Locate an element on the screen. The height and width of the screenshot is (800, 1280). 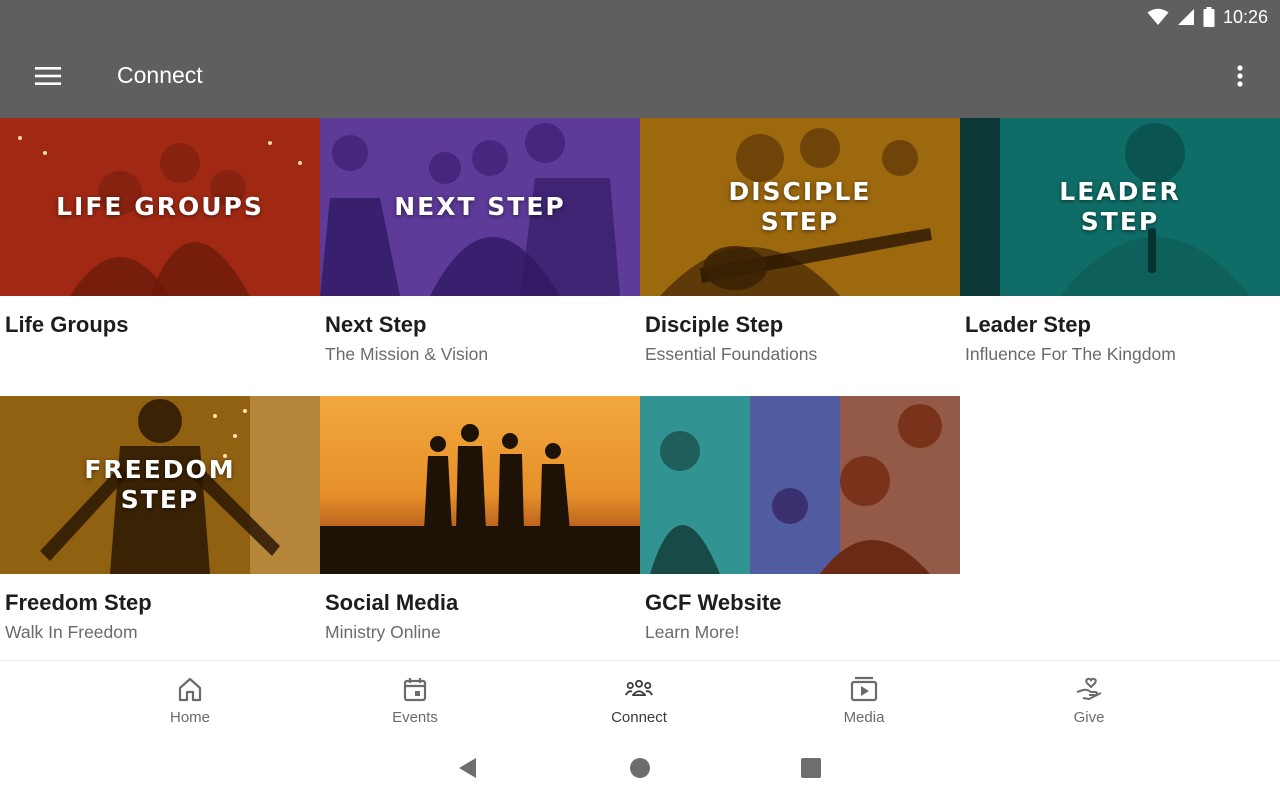
recents-square-icon is located at coordinates (811, 768).